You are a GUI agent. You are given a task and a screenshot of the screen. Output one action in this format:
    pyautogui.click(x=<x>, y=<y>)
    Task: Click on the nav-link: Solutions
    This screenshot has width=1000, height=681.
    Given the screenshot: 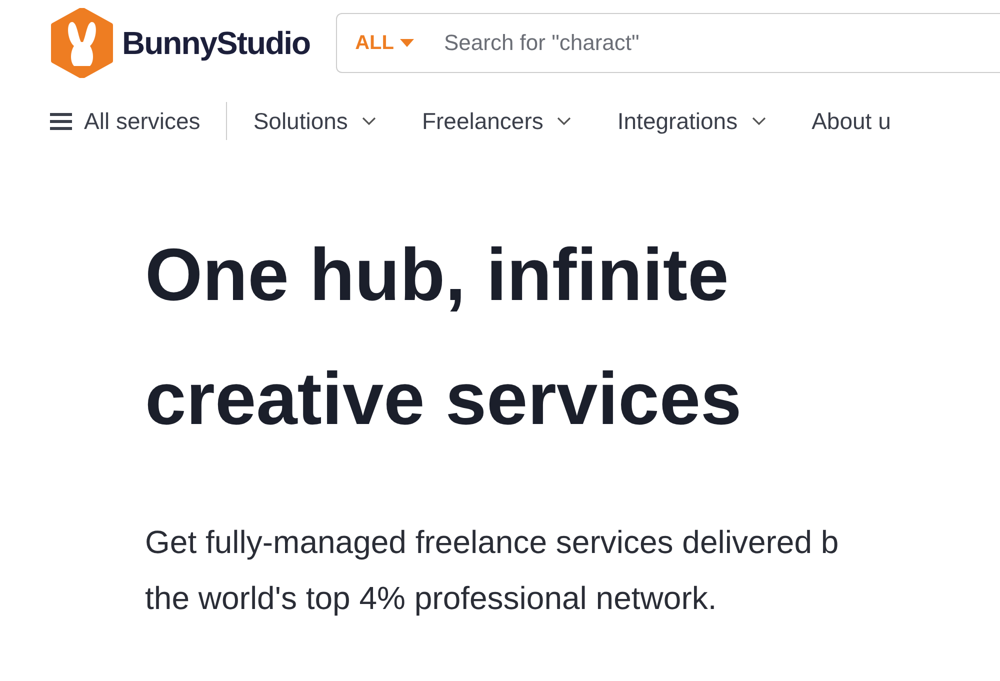 What is the action you would take?
    pyautogui.click(x=314, y=121)
    